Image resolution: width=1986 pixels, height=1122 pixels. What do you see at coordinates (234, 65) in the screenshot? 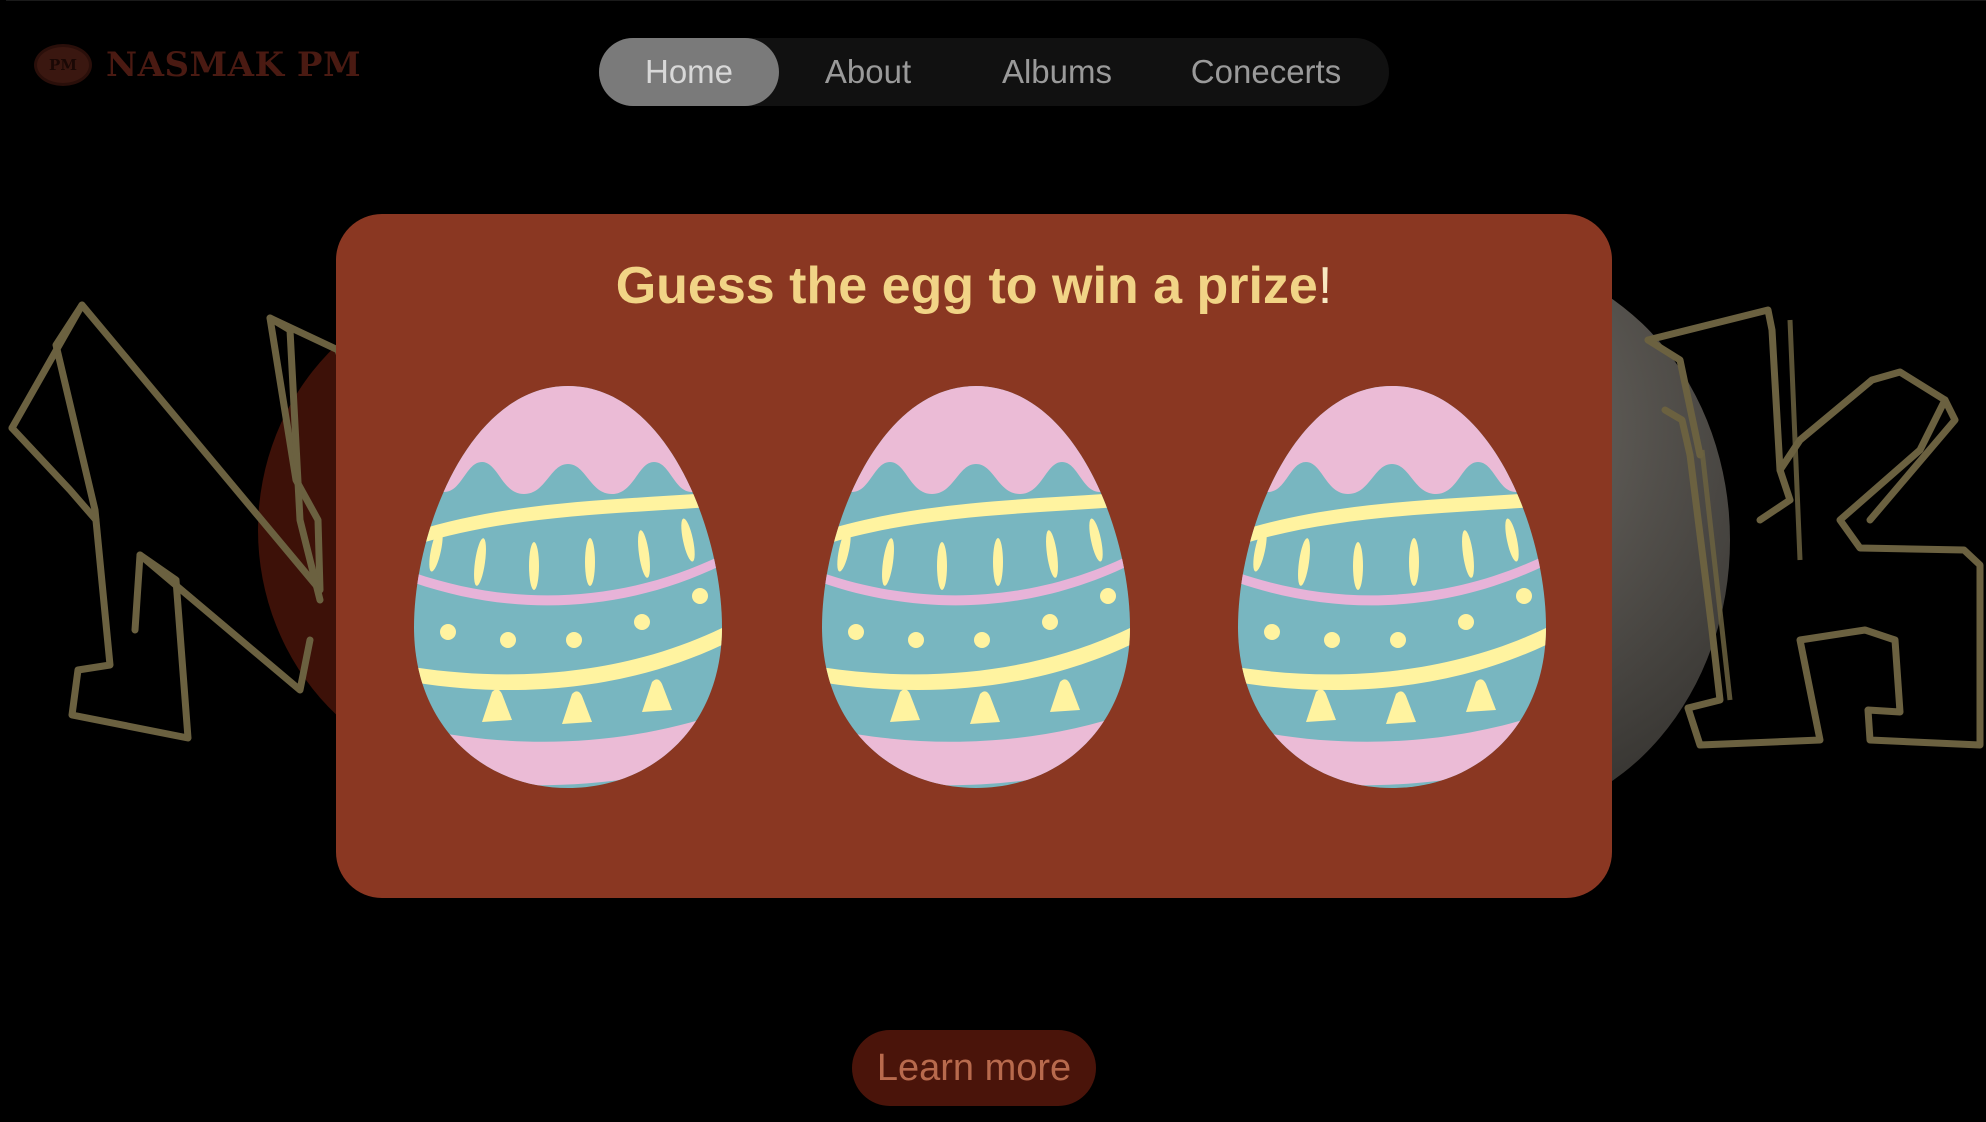
I see `logo-text: NASMAK PM` at bounding box center [234, 65].